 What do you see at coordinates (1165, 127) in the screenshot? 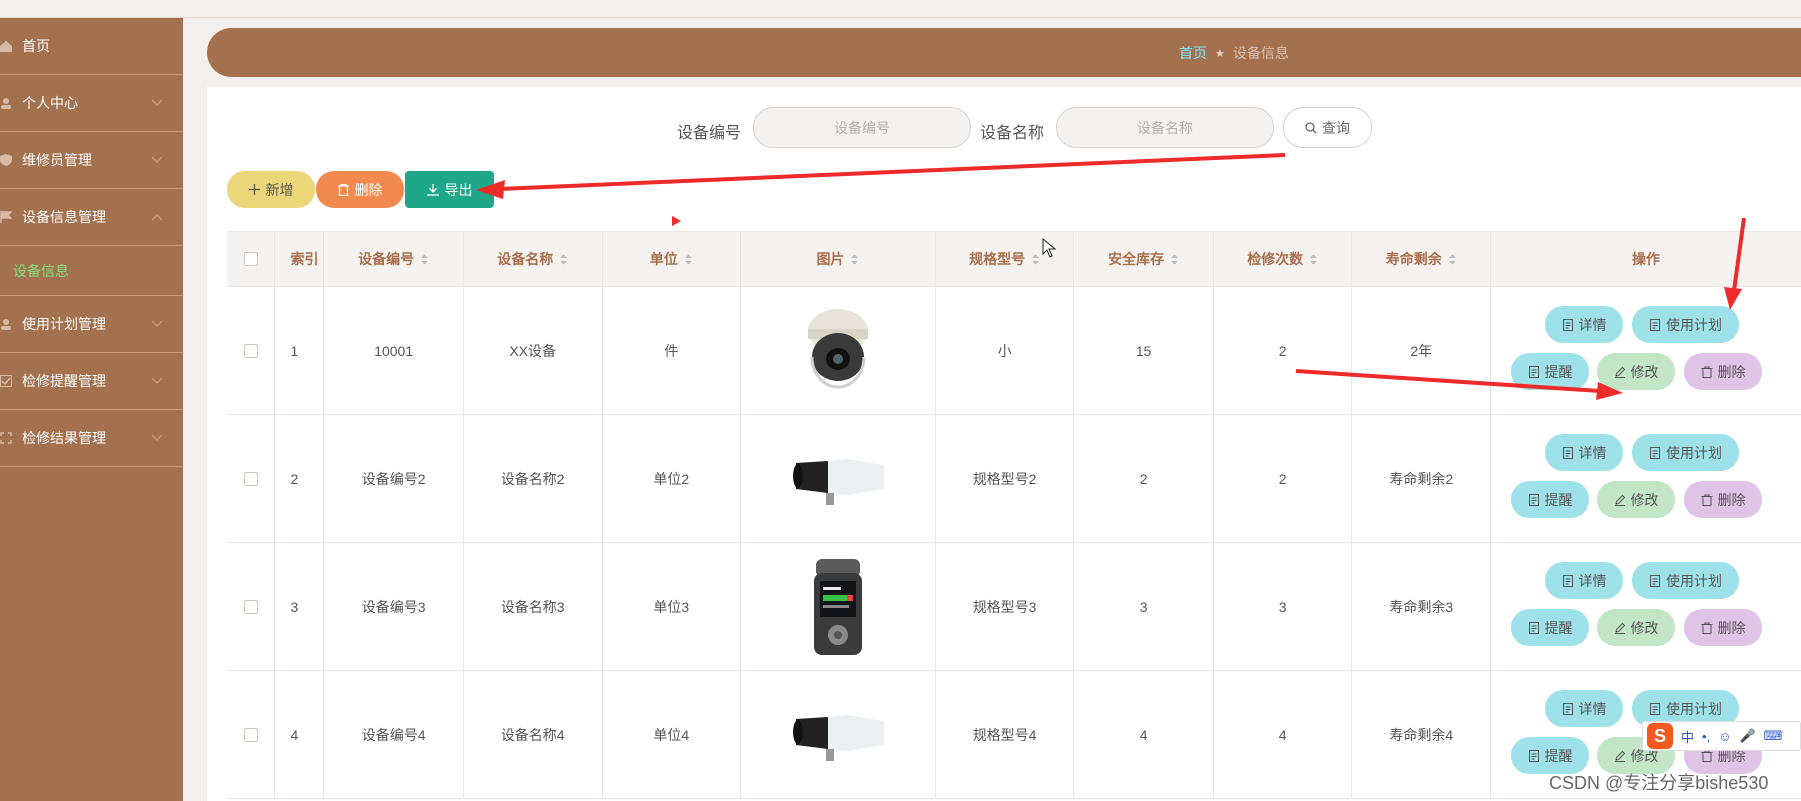
I see `device-name-input` at bounding box center [1165, 127].